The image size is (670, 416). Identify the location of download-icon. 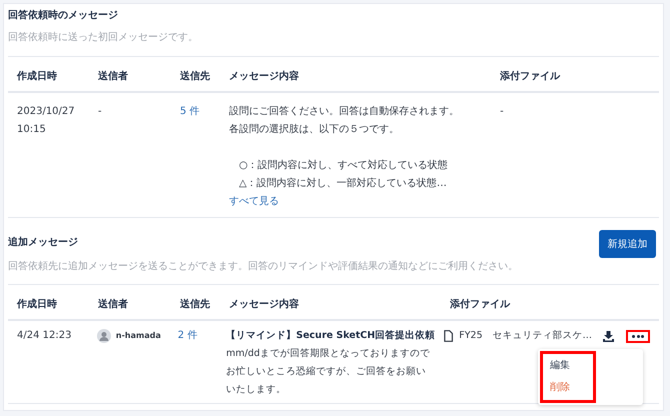
(608, 336).